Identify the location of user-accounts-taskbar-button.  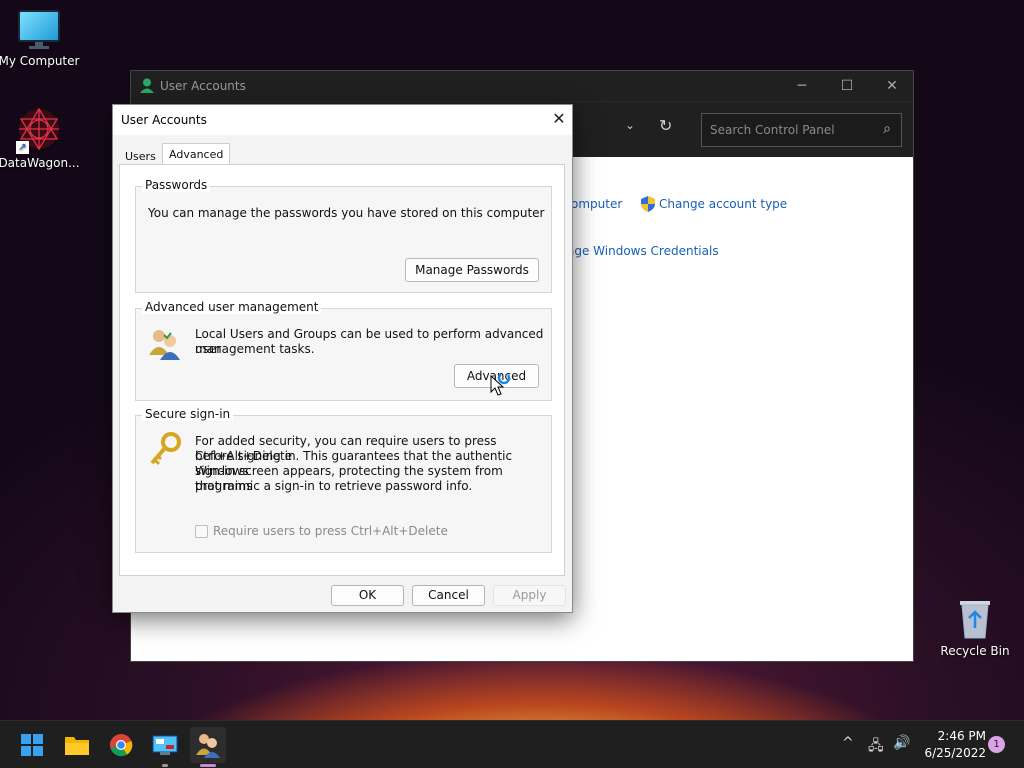
(208, 745).